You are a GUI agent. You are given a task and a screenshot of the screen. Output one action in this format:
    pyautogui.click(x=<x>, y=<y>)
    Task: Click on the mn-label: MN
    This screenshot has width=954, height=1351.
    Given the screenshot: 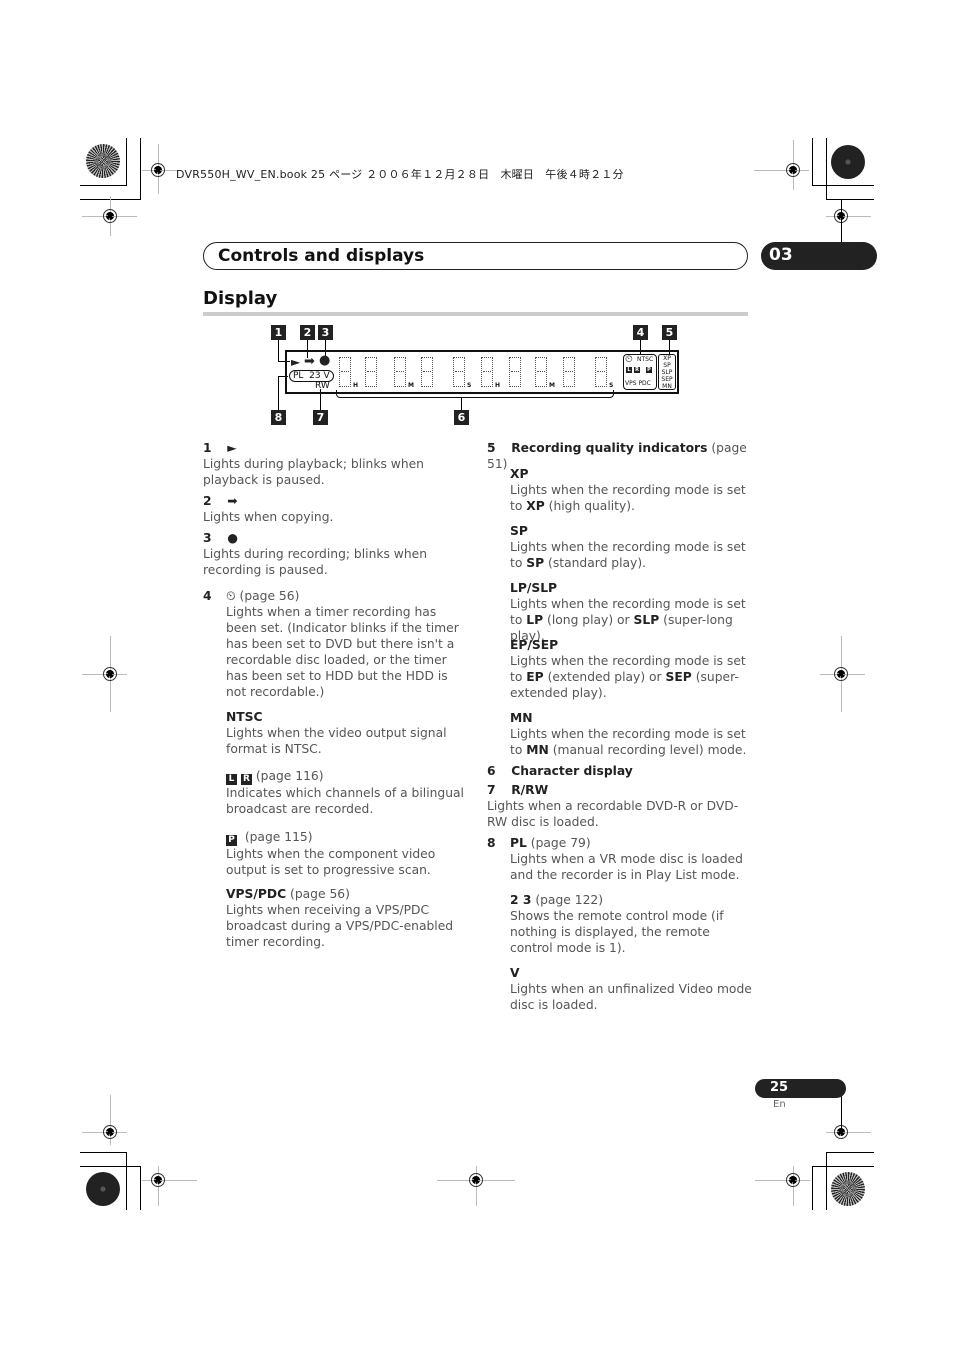 What is the action you would take?
    pyautogui.click(x=667, y=386)
    